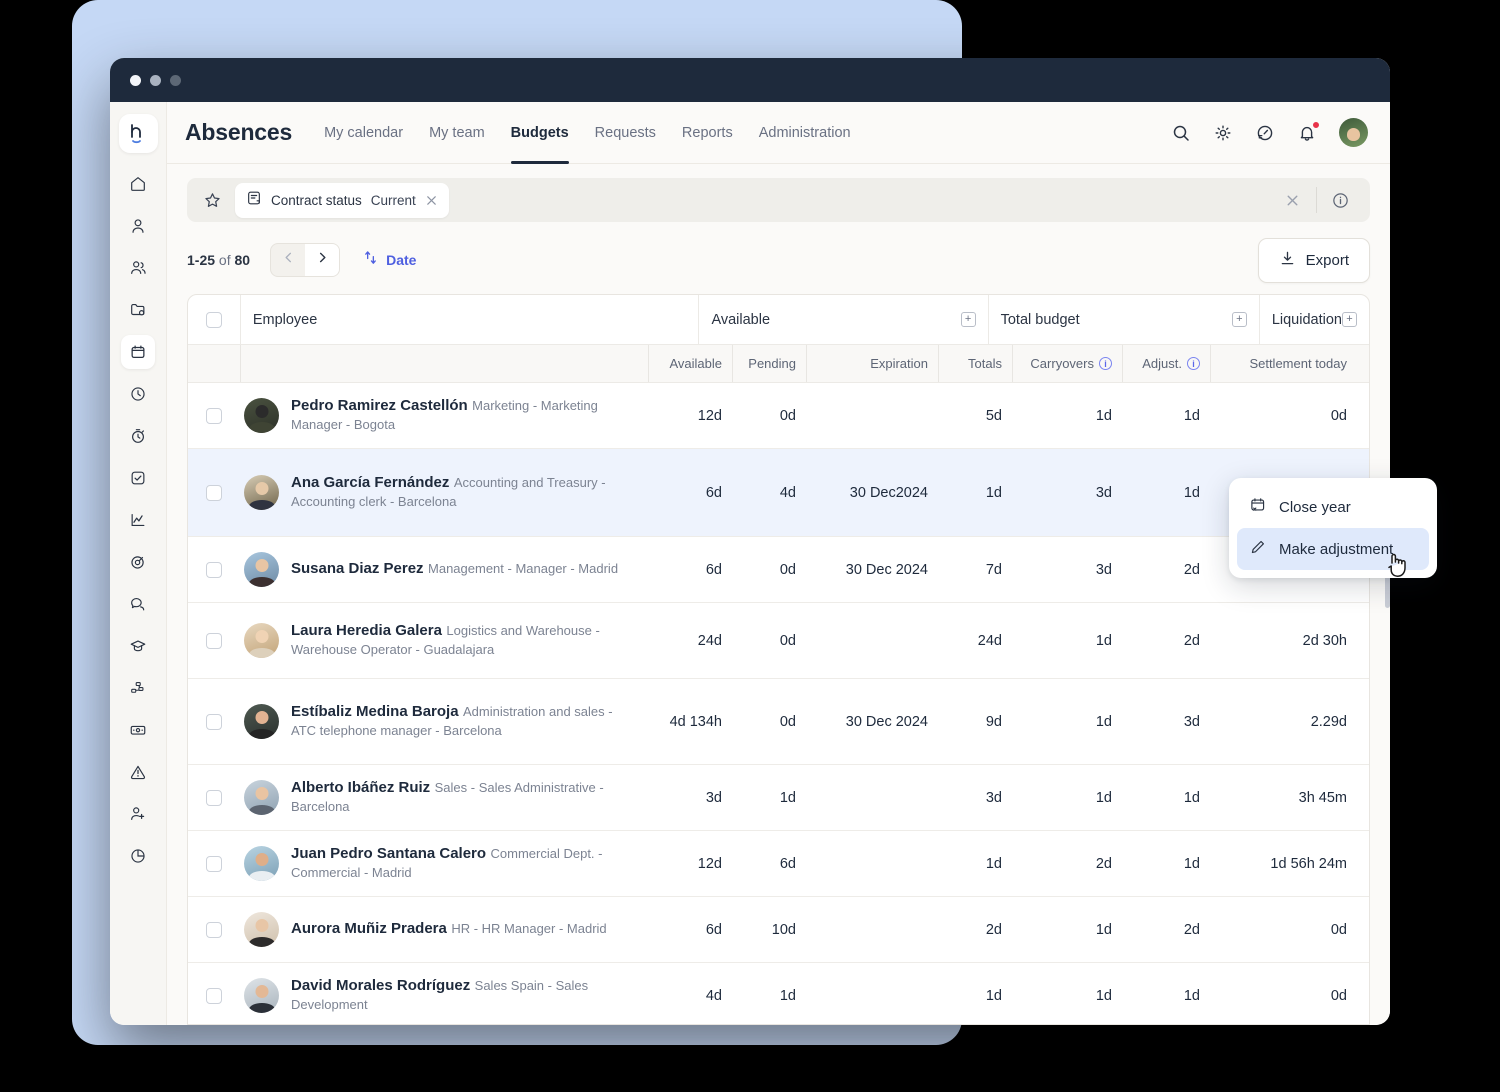 The image size is (1500, 1092). Describe the element at coordinates (769, 363) in the screenshot. I see `subheader-pending: Pending` at that location.